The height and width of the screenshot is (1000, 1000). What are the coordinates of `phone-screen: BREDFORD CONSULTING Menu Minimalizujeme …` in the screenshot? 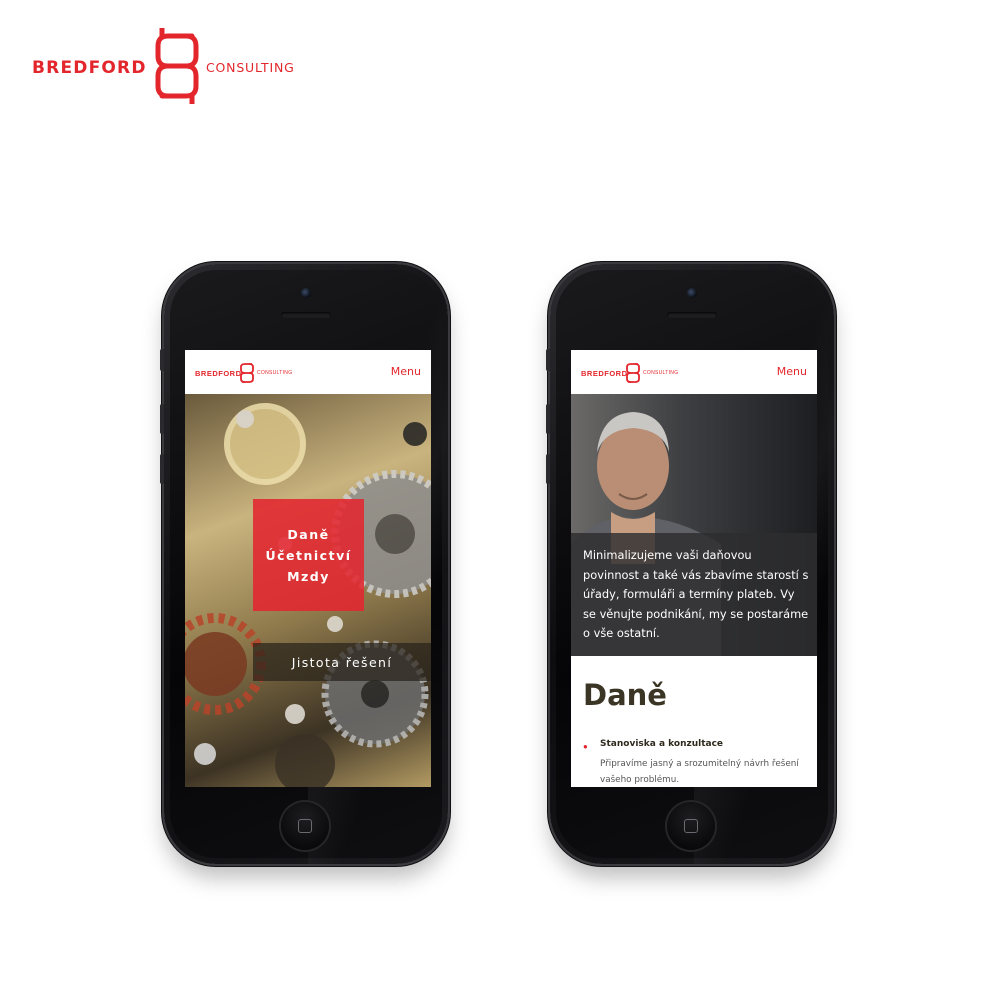 It's located at (694, 568).